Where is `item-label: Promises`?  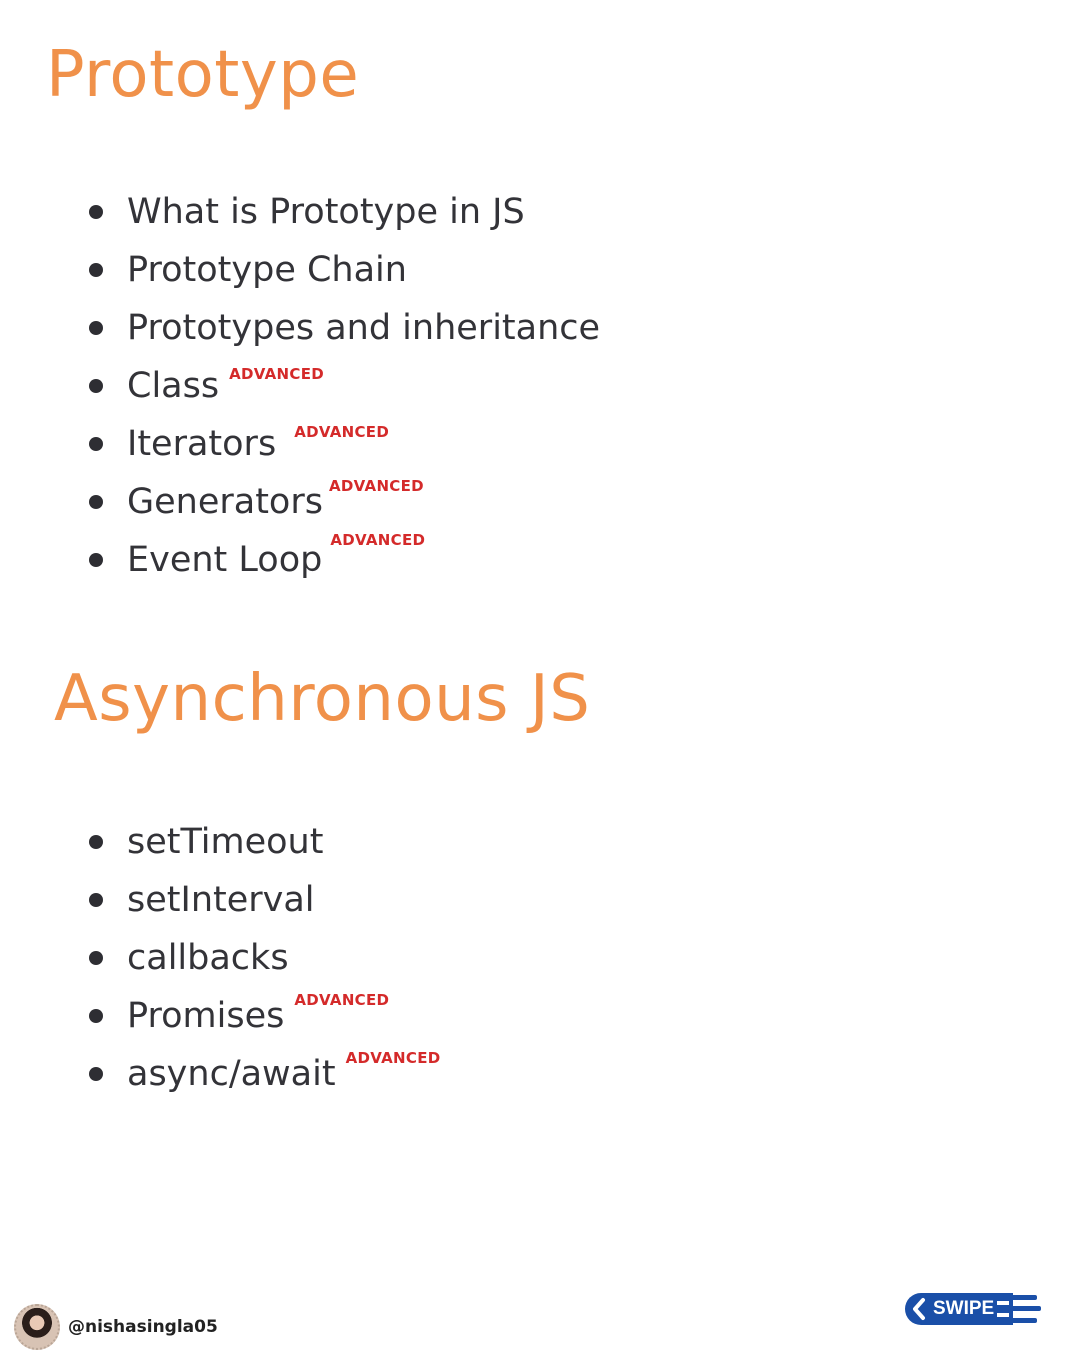 item-label: Promises is located at coordinates (206, 1016).